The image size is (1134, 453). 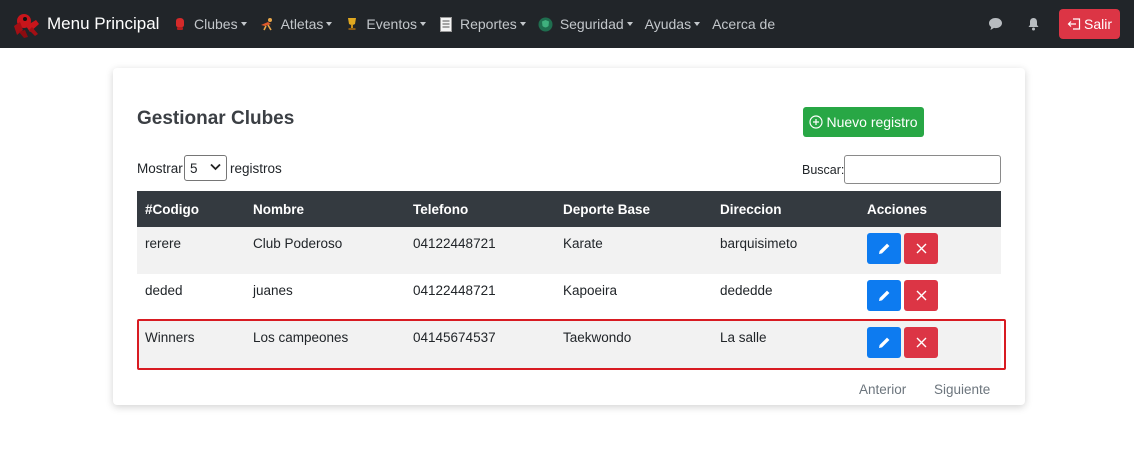 What do you see at coordinates (301, 337) in the screenshot?
I see `cell-nombre: Los campeones` at bounding box center [301, 337].